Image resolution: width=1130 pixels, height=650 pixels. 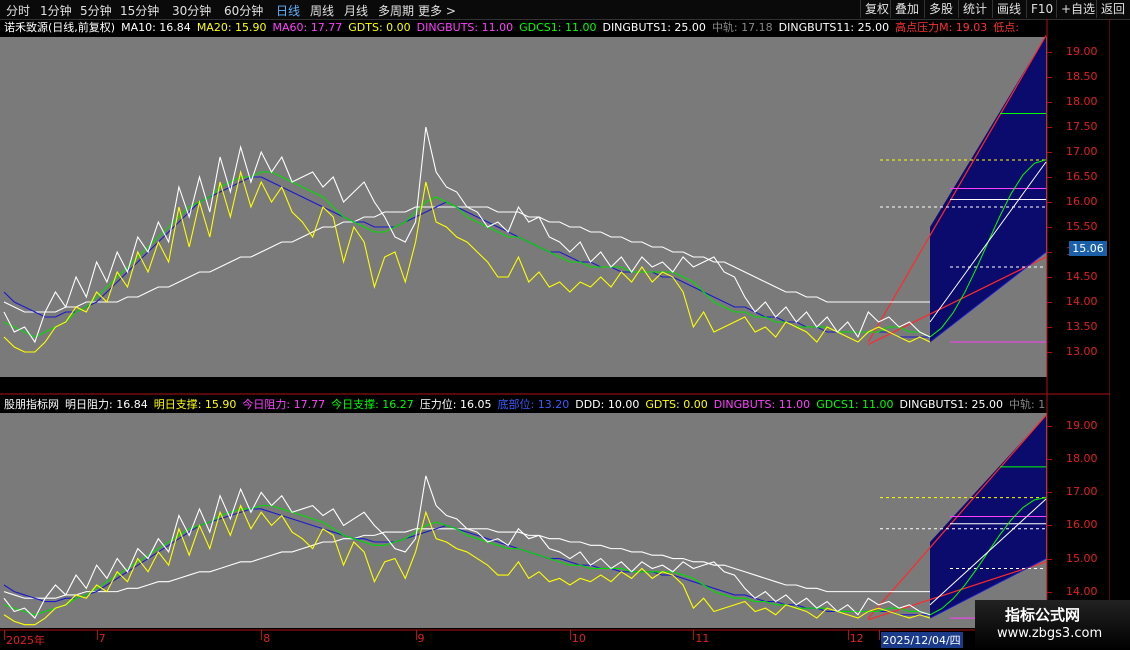 I want to click on main-price-tick-10: 14.00, so click(x=1082, y=301).